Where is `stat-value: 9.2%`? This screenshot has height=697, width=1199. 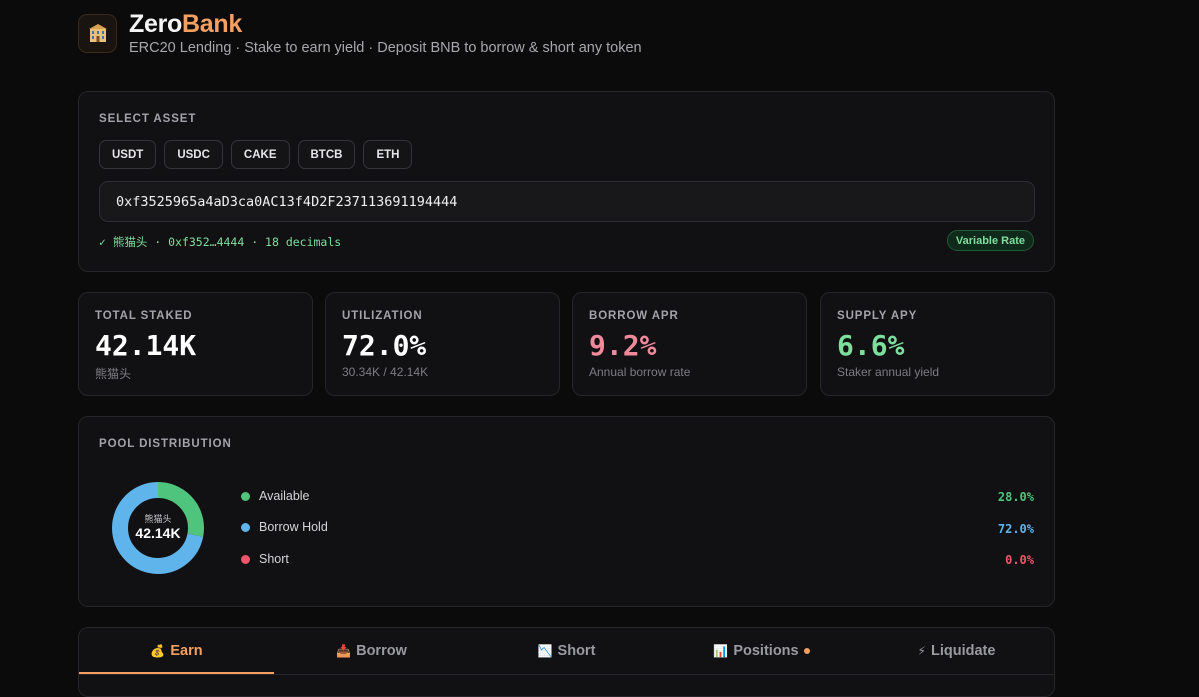 stat-value: 9.2% is located at coordinates (623, 345).